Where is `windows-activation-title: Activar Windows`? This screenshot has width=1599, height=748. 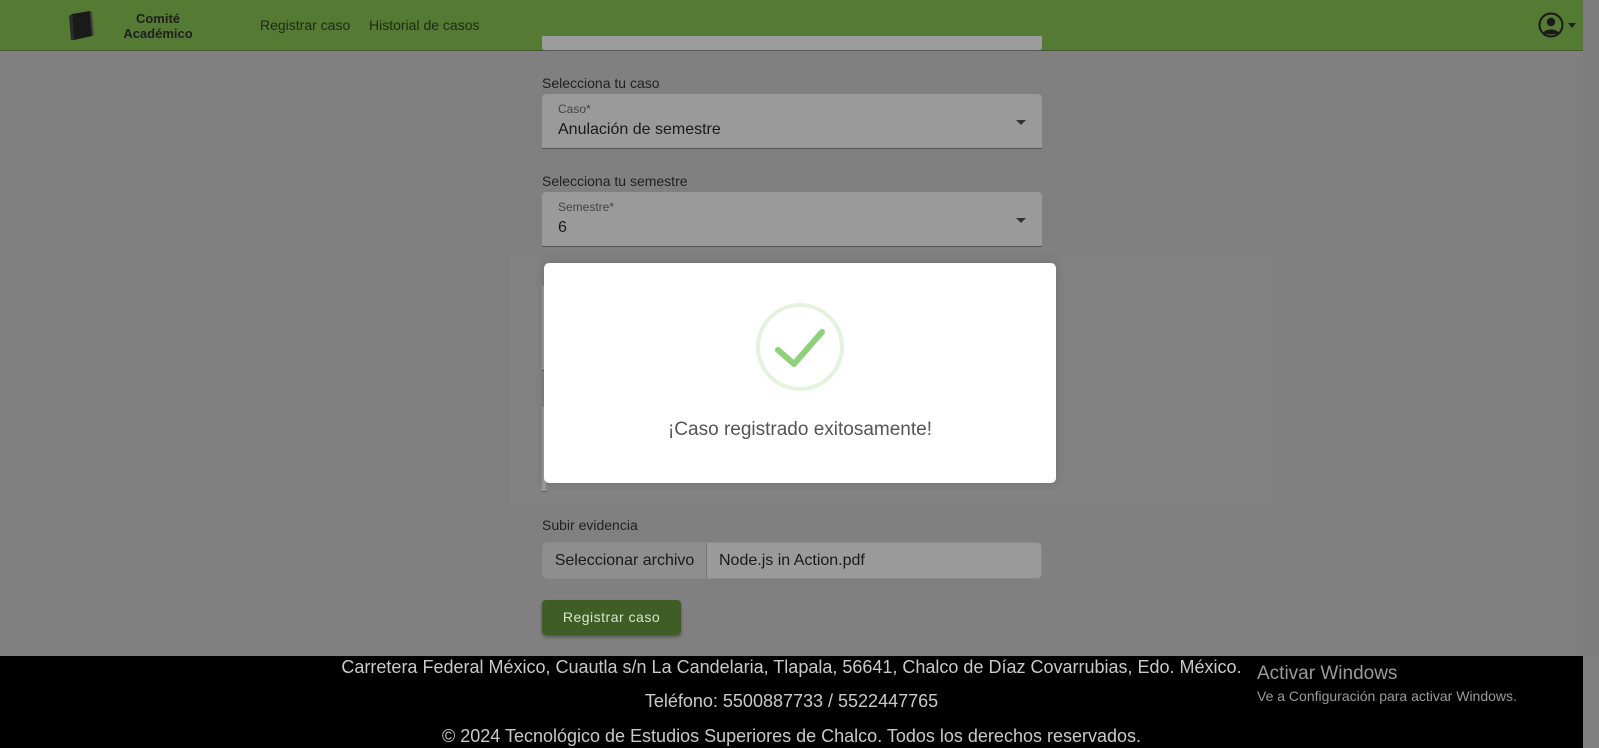
windows-activation-title: Activar Windows is located at coordinates (1327, 673).